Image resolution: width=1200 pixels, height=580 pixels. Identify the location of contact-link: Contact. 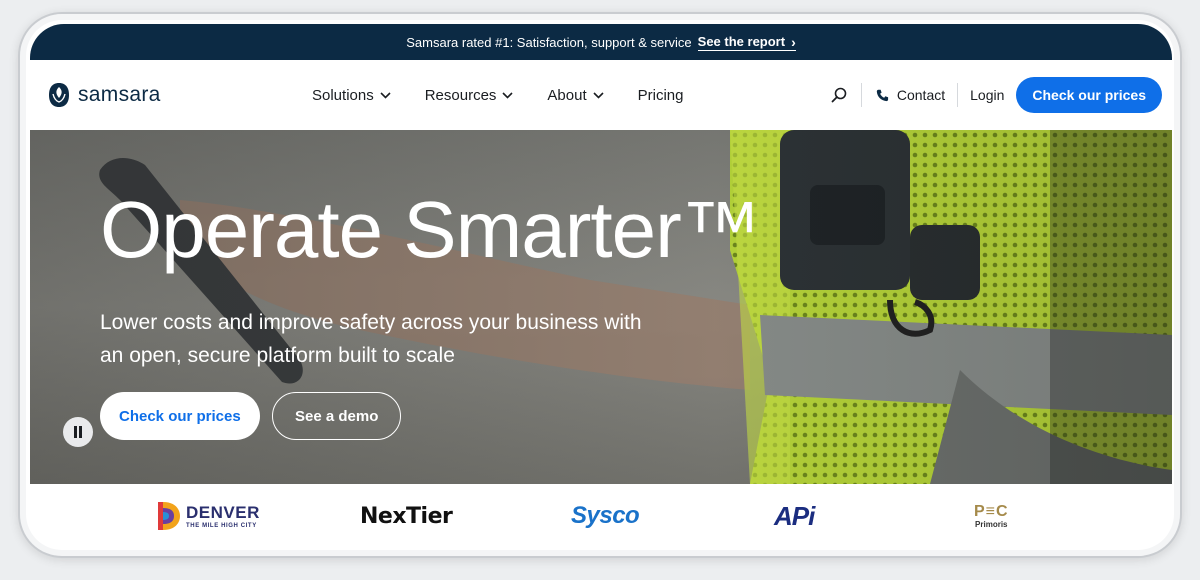
(909, 95).